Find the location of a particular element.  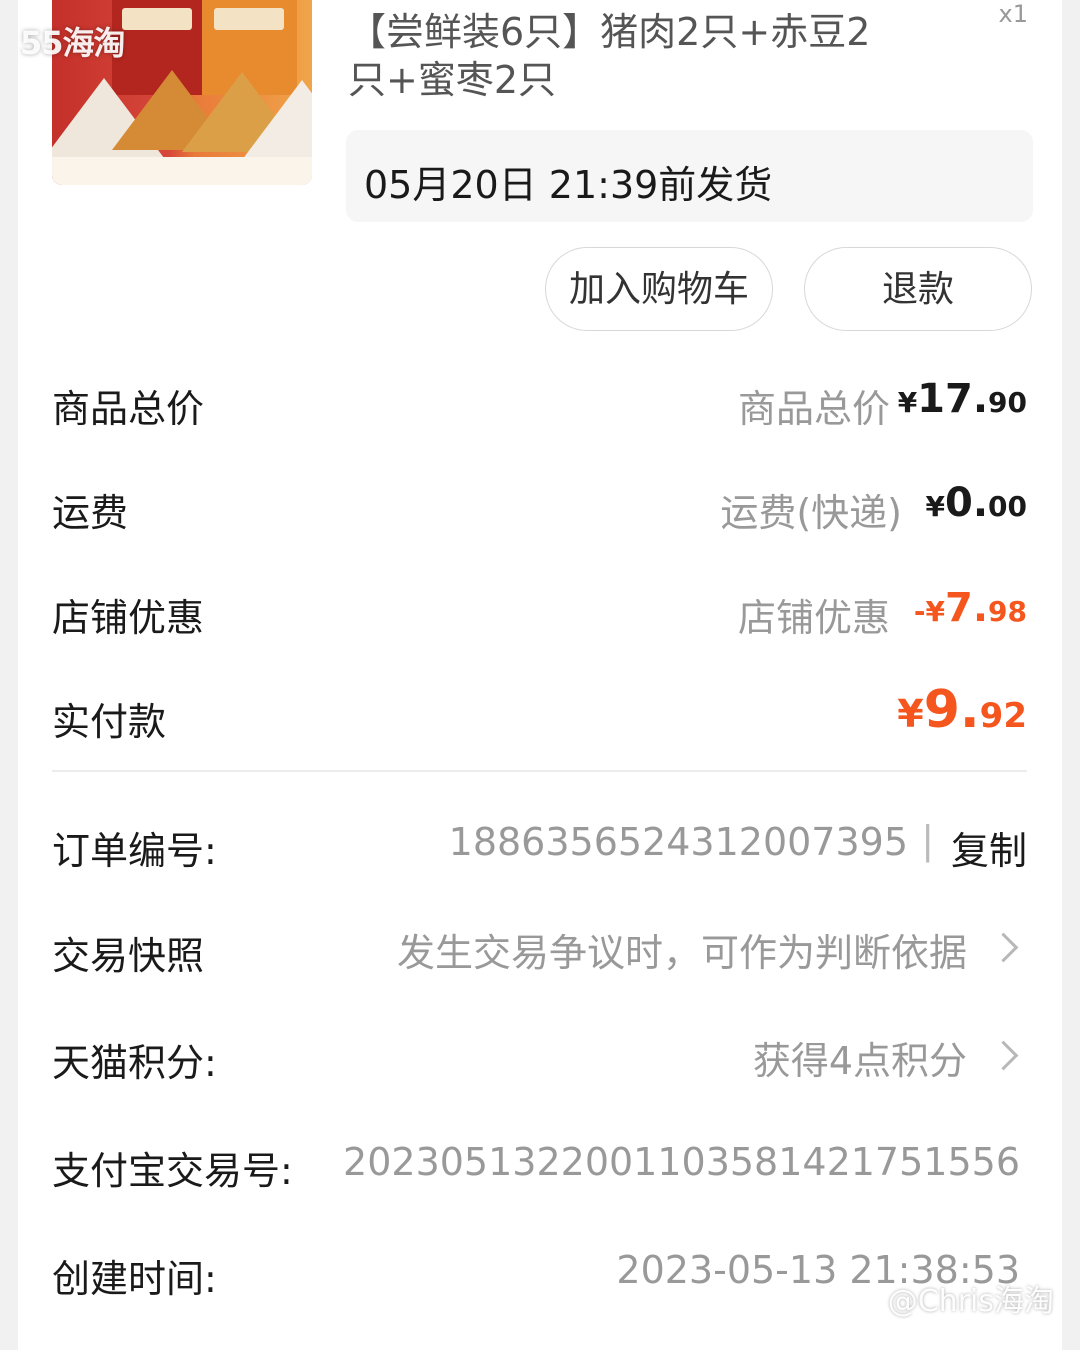

store-discount-label: 店铺优惠 is located at coordinates (128, 618).